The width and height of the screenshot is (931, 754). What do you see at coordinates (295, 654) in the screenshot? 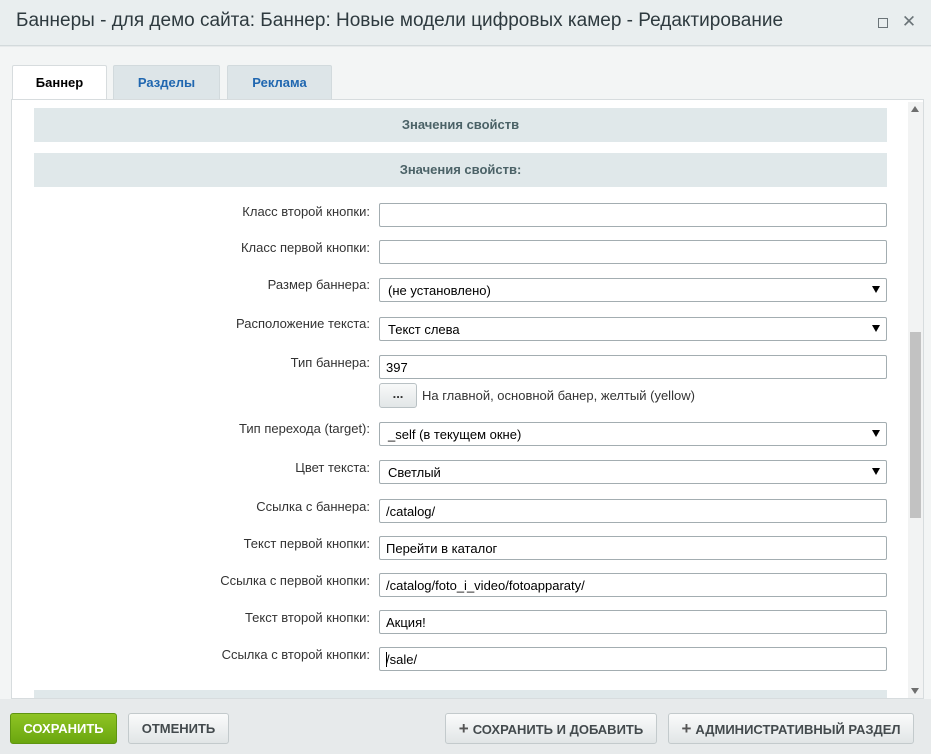
I see `label-second-btn-link: Ссылка с второй кнопки:` at bounding box center [295, 654].